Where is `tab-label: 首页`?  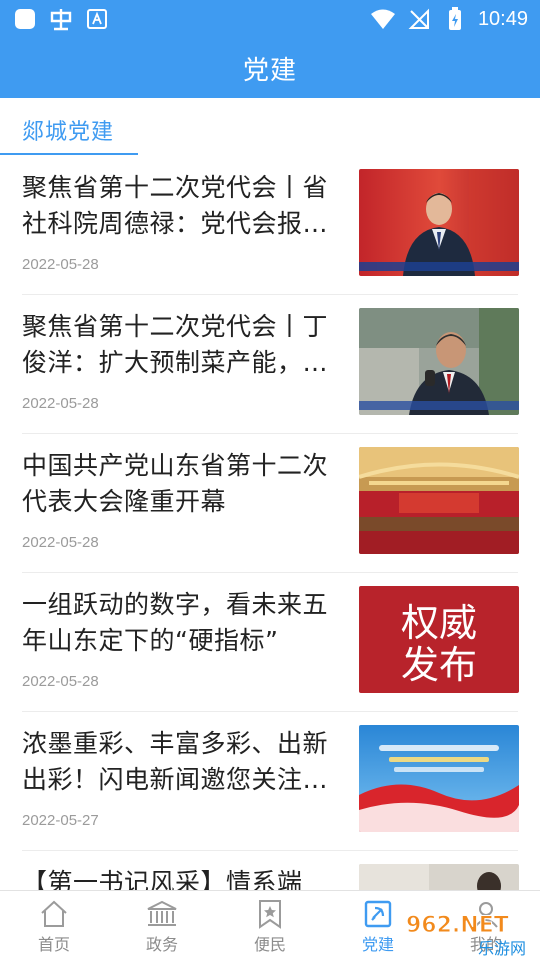 tab-label: 首页 is located at coordinates (53, 944).